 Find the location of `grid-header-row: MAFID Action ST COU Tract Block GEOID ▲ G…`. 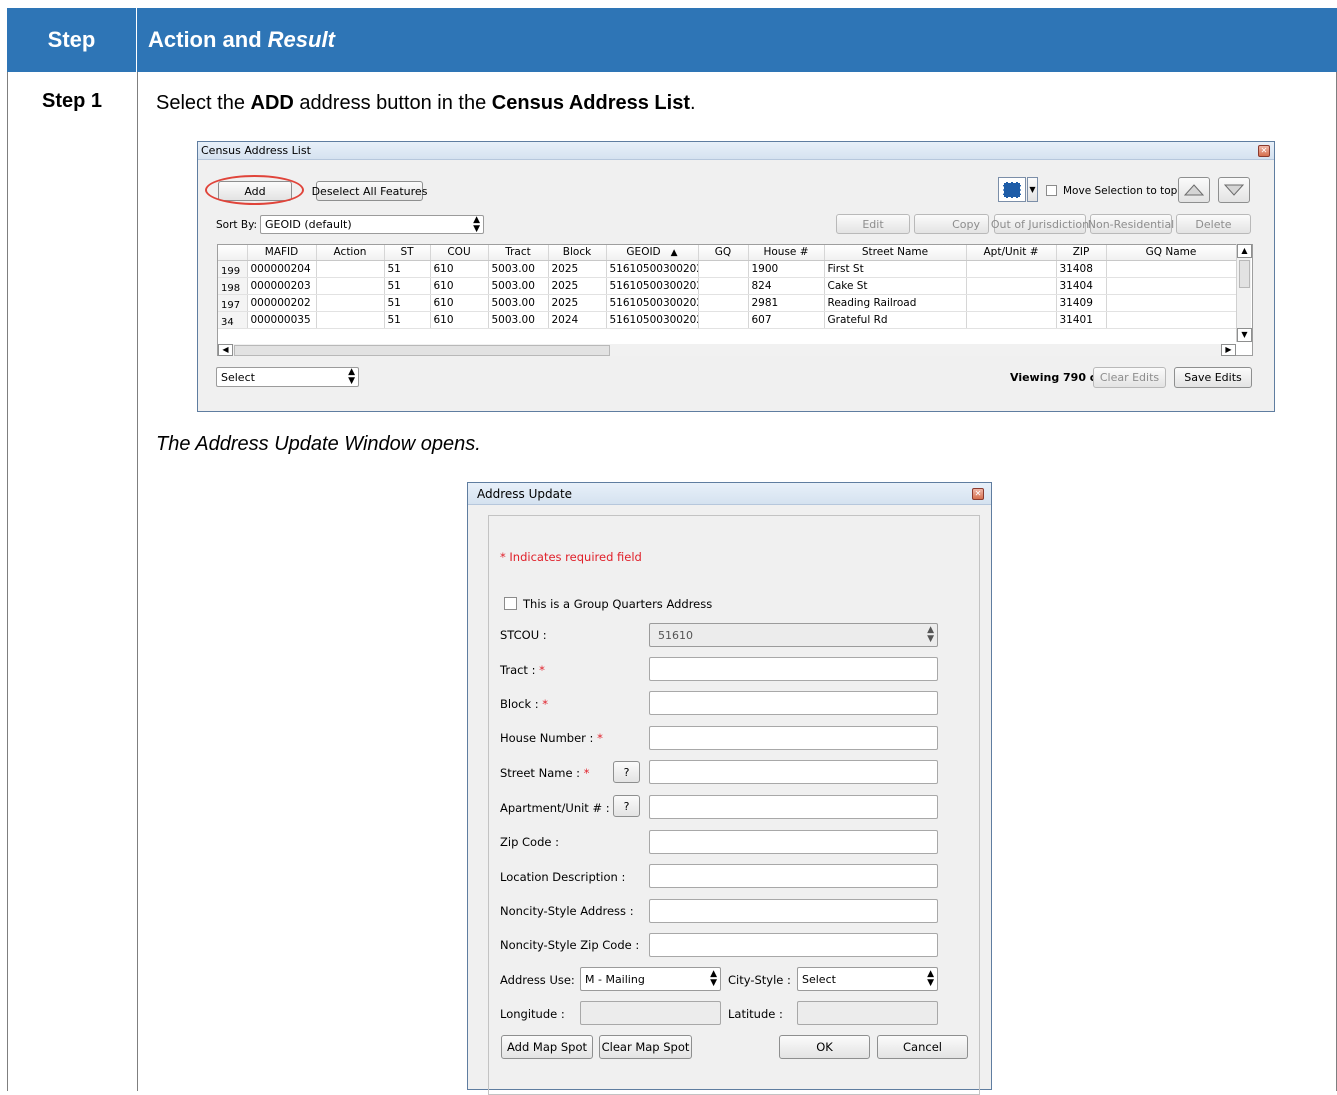

grid-header-row: MAFID Action ST COU Tract Block GEOID ▲ G… is located at coordinates (727, 253).